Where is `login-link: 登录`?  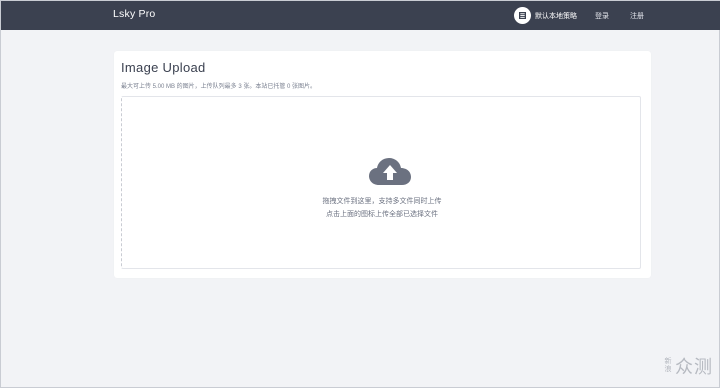 login-link: 登录 is located at coordinates (602, 16).